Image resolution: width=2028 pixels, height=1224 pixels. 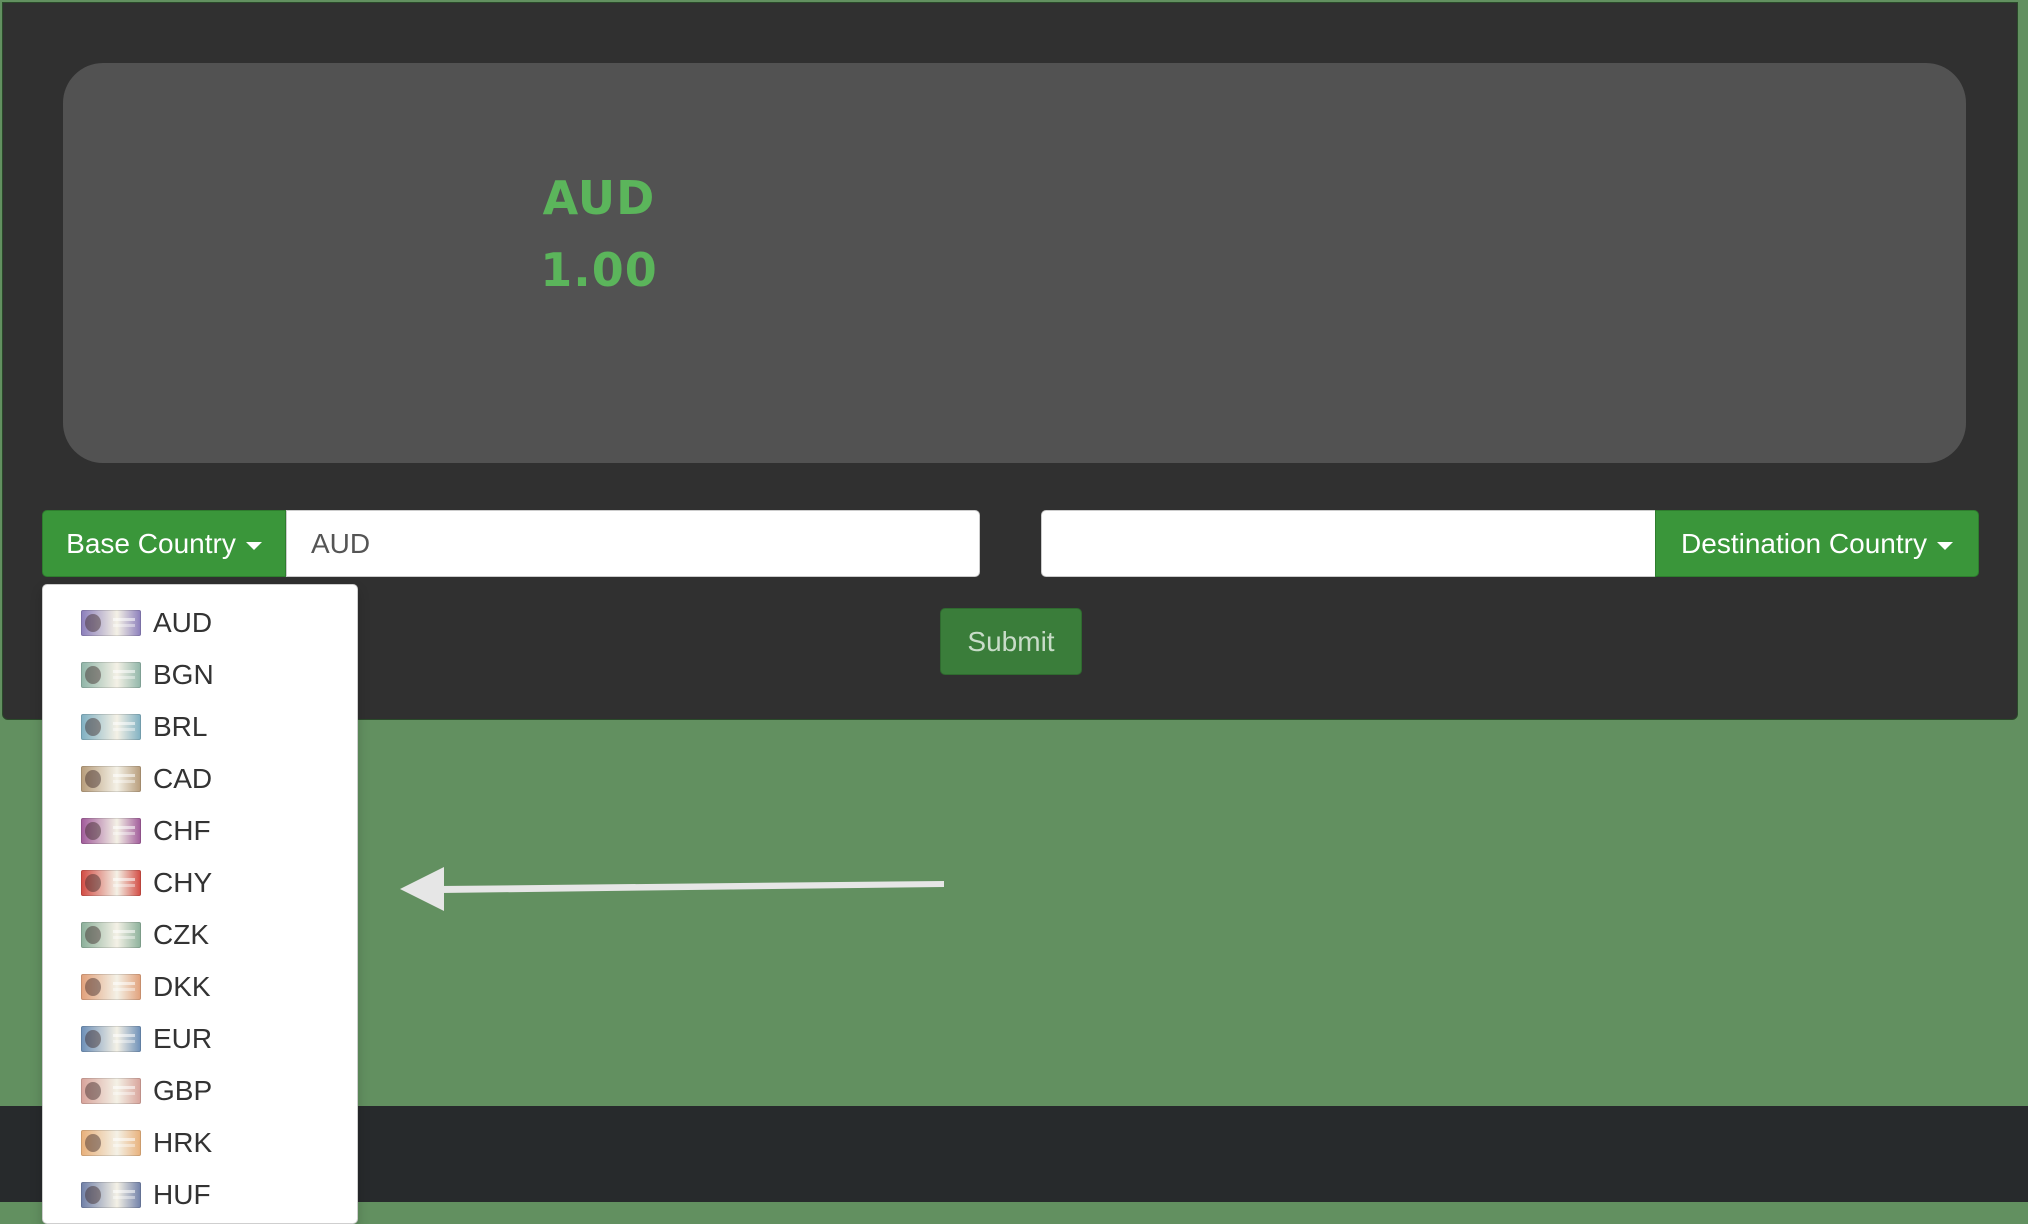 I want to click on base-country-label: Base Country, so click(x=151, y=543).